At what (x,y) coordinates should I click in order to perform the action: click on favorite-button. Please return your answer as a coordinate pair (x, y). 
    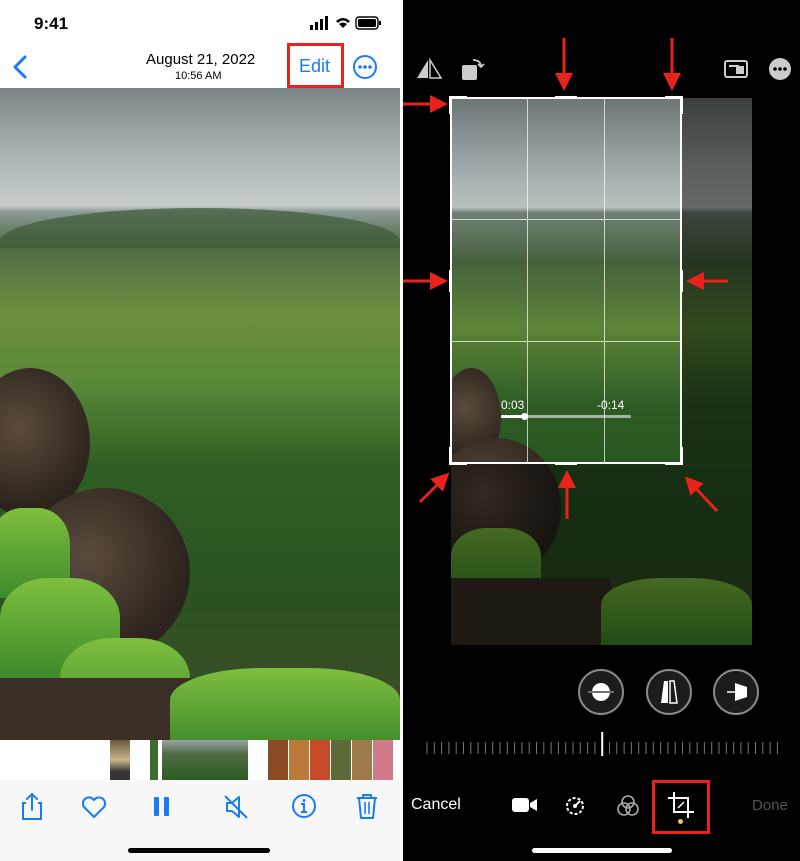
    Looking at the image, I should click on (94, 807).